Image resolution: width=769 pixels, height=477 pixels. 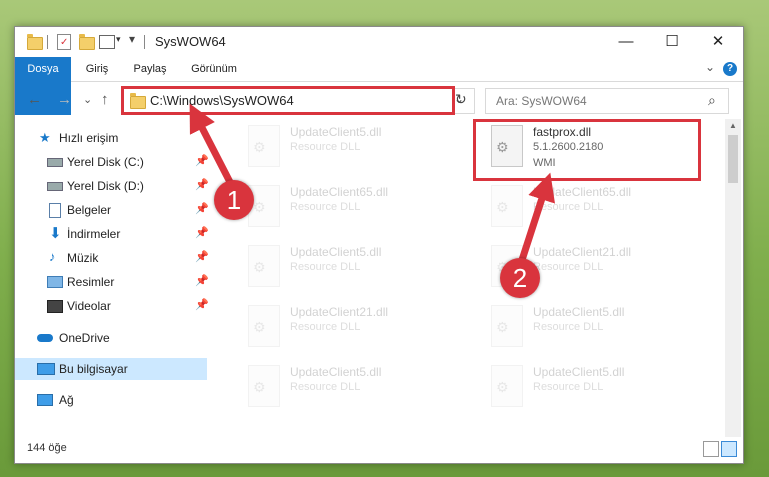 I want to click on search-box: Ara: SysWOW64 ⌕, so click(x=607, y=101).